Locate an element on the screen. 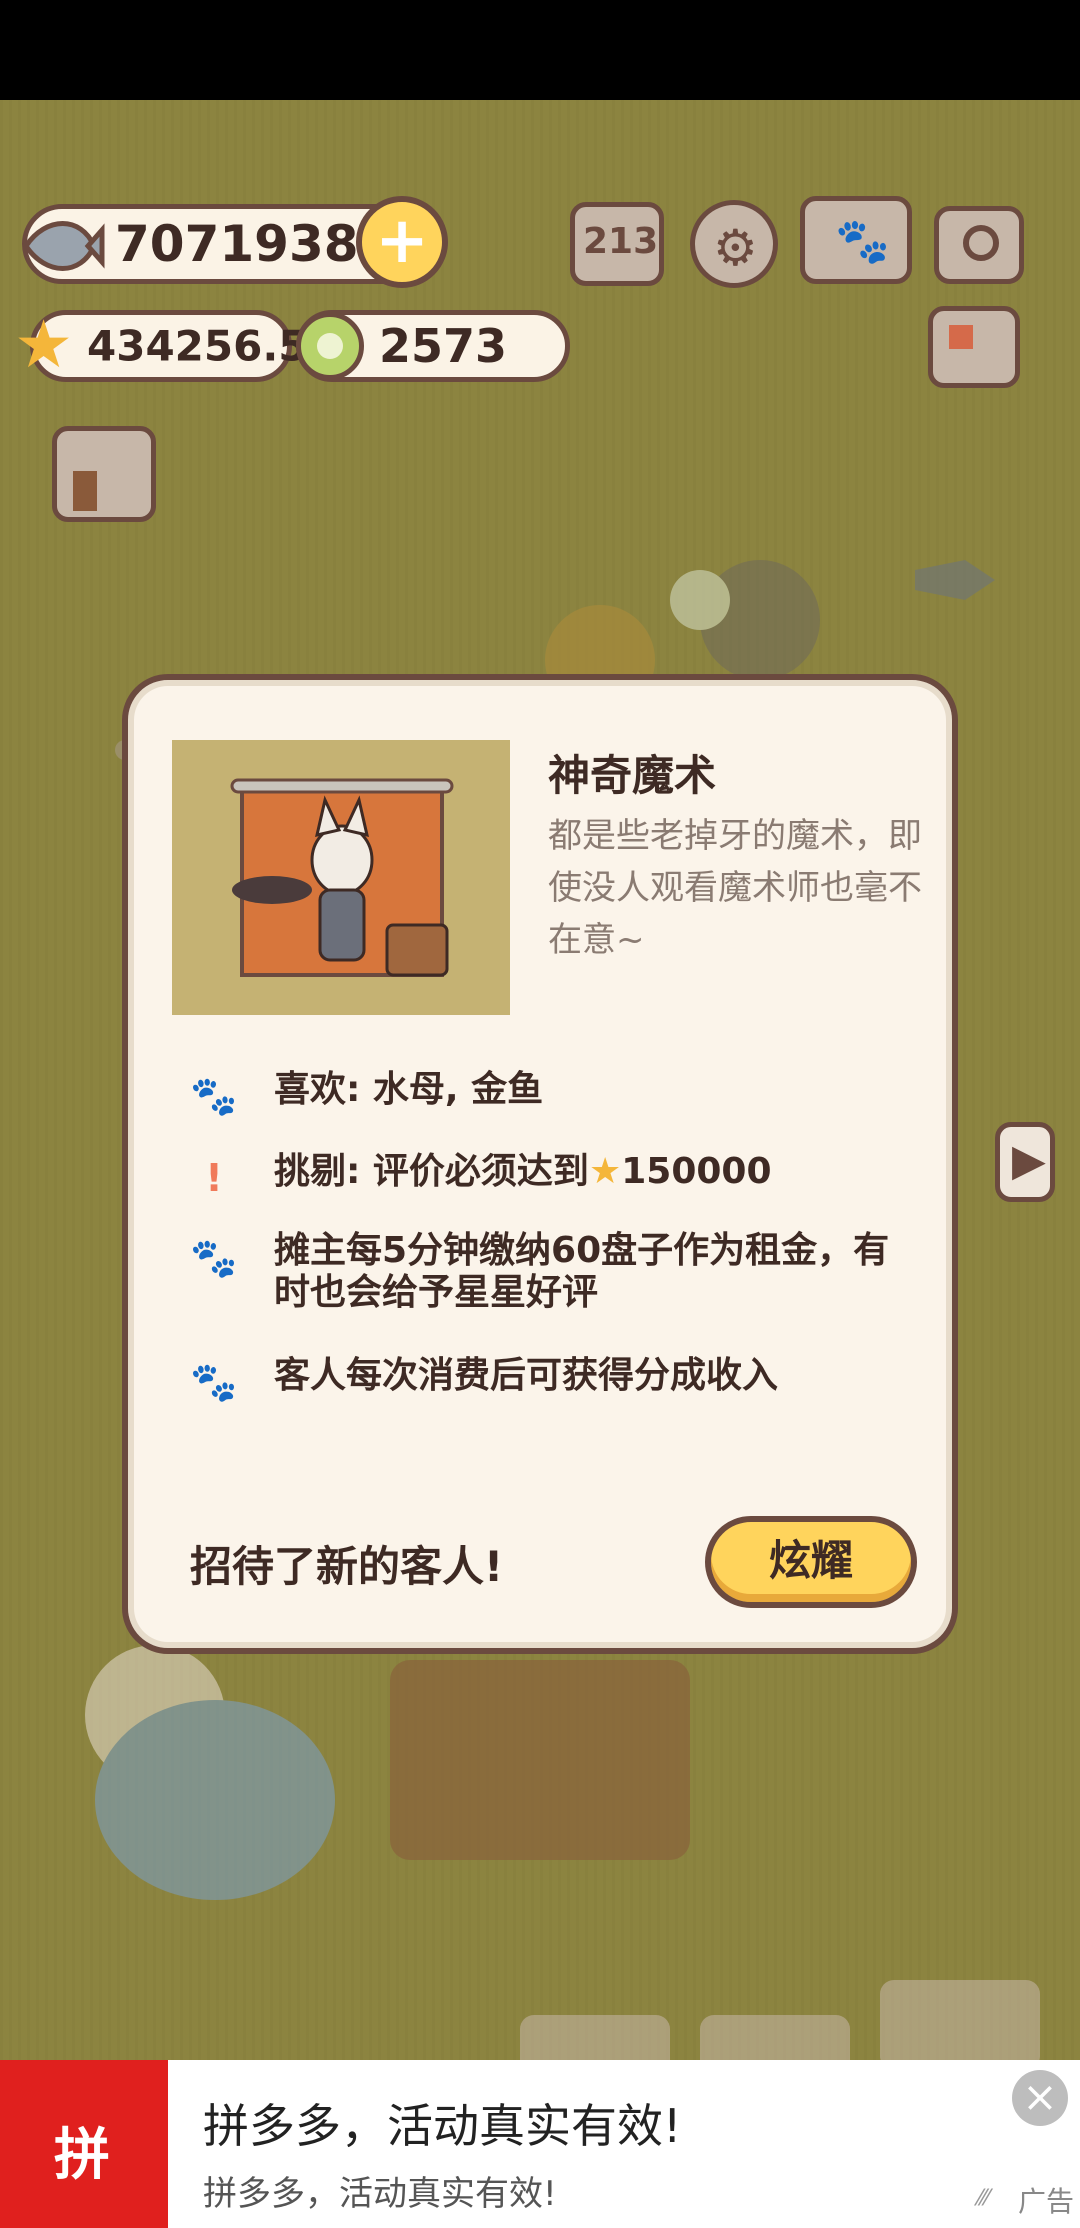  settings-button: ⚙ is located at coordinates (734, 244).